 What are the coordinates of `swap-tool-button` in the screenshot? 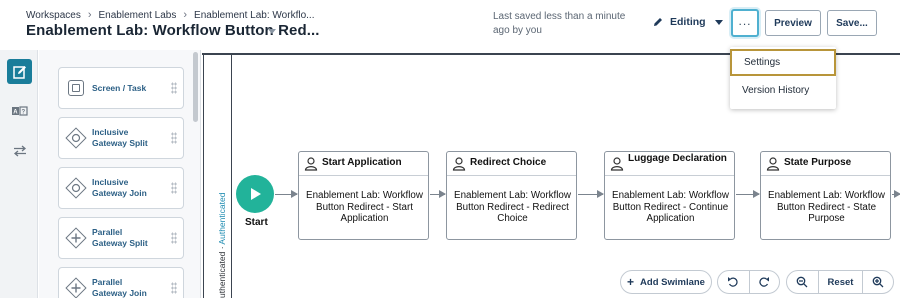 It's located at (19, 150).